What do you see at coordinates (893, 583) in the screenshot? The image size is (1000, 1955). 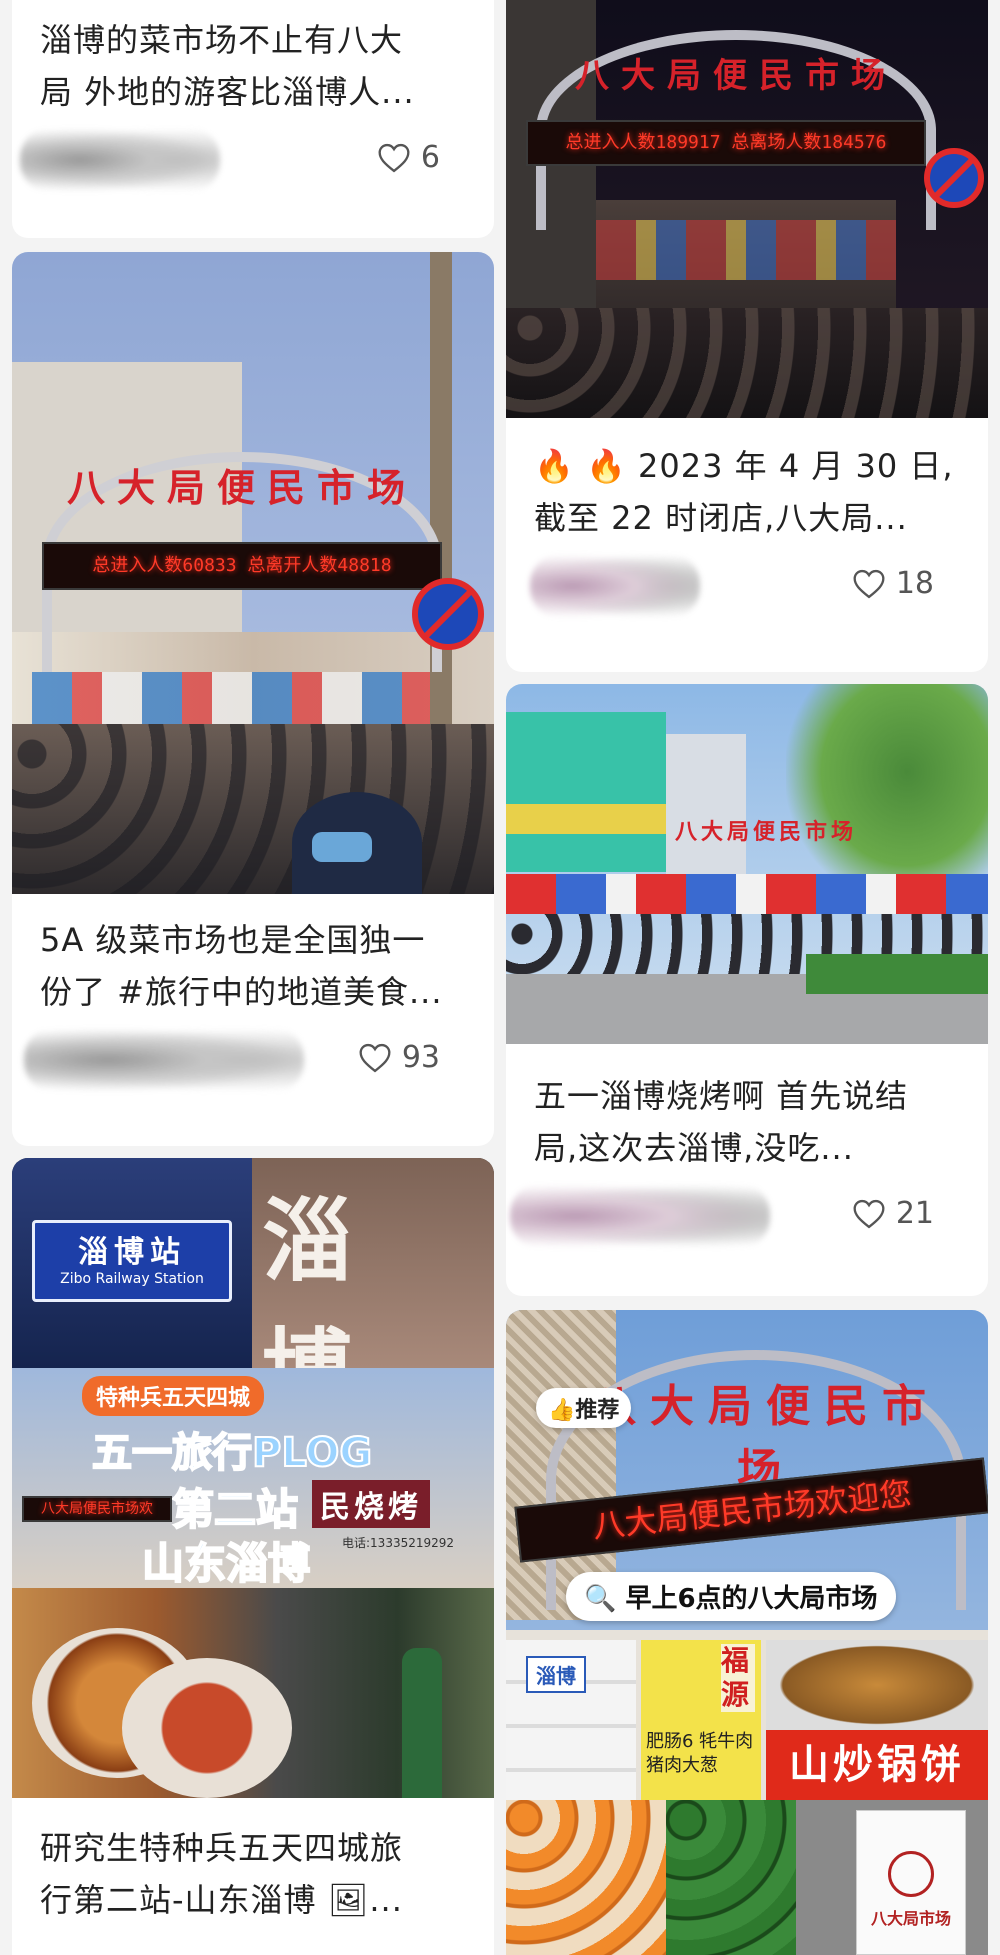 I see `like-button: 18` at bounding box center [893, 583].